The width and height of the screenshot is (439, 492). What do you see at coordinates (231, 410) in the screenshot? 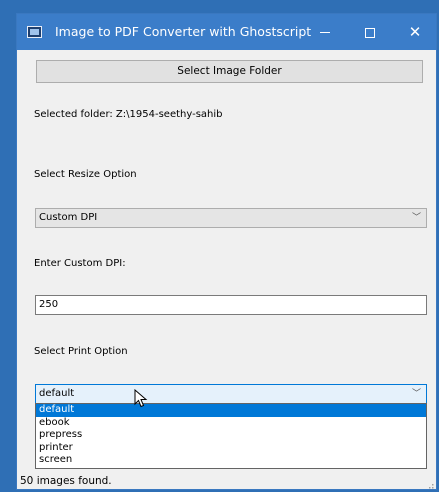
I see `dropdown-option-default: default` at bounding box center [231, 410].